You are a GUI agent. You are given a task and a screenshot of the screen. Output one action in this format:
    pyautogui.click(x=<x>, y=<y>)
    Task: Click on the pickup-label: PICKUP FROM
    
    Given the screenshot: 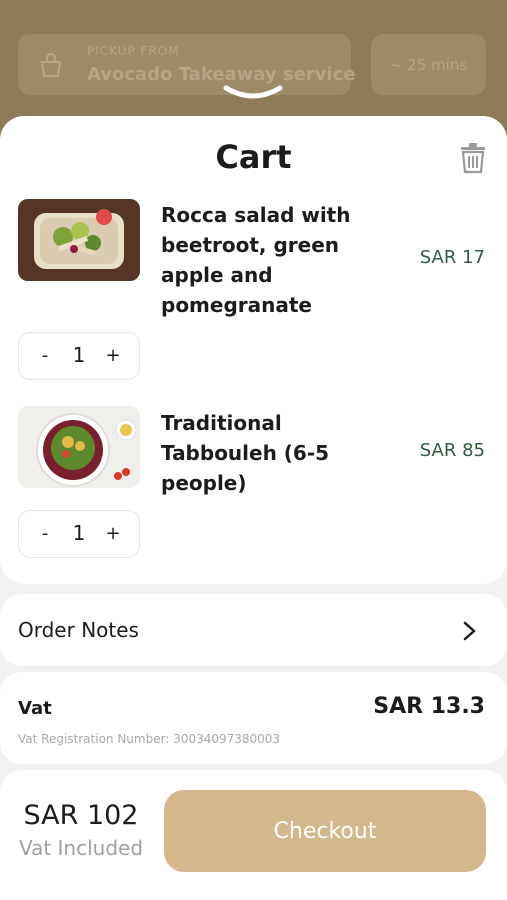 What is the action you would take?
    pyautogui.click(x=133, y=51)
    